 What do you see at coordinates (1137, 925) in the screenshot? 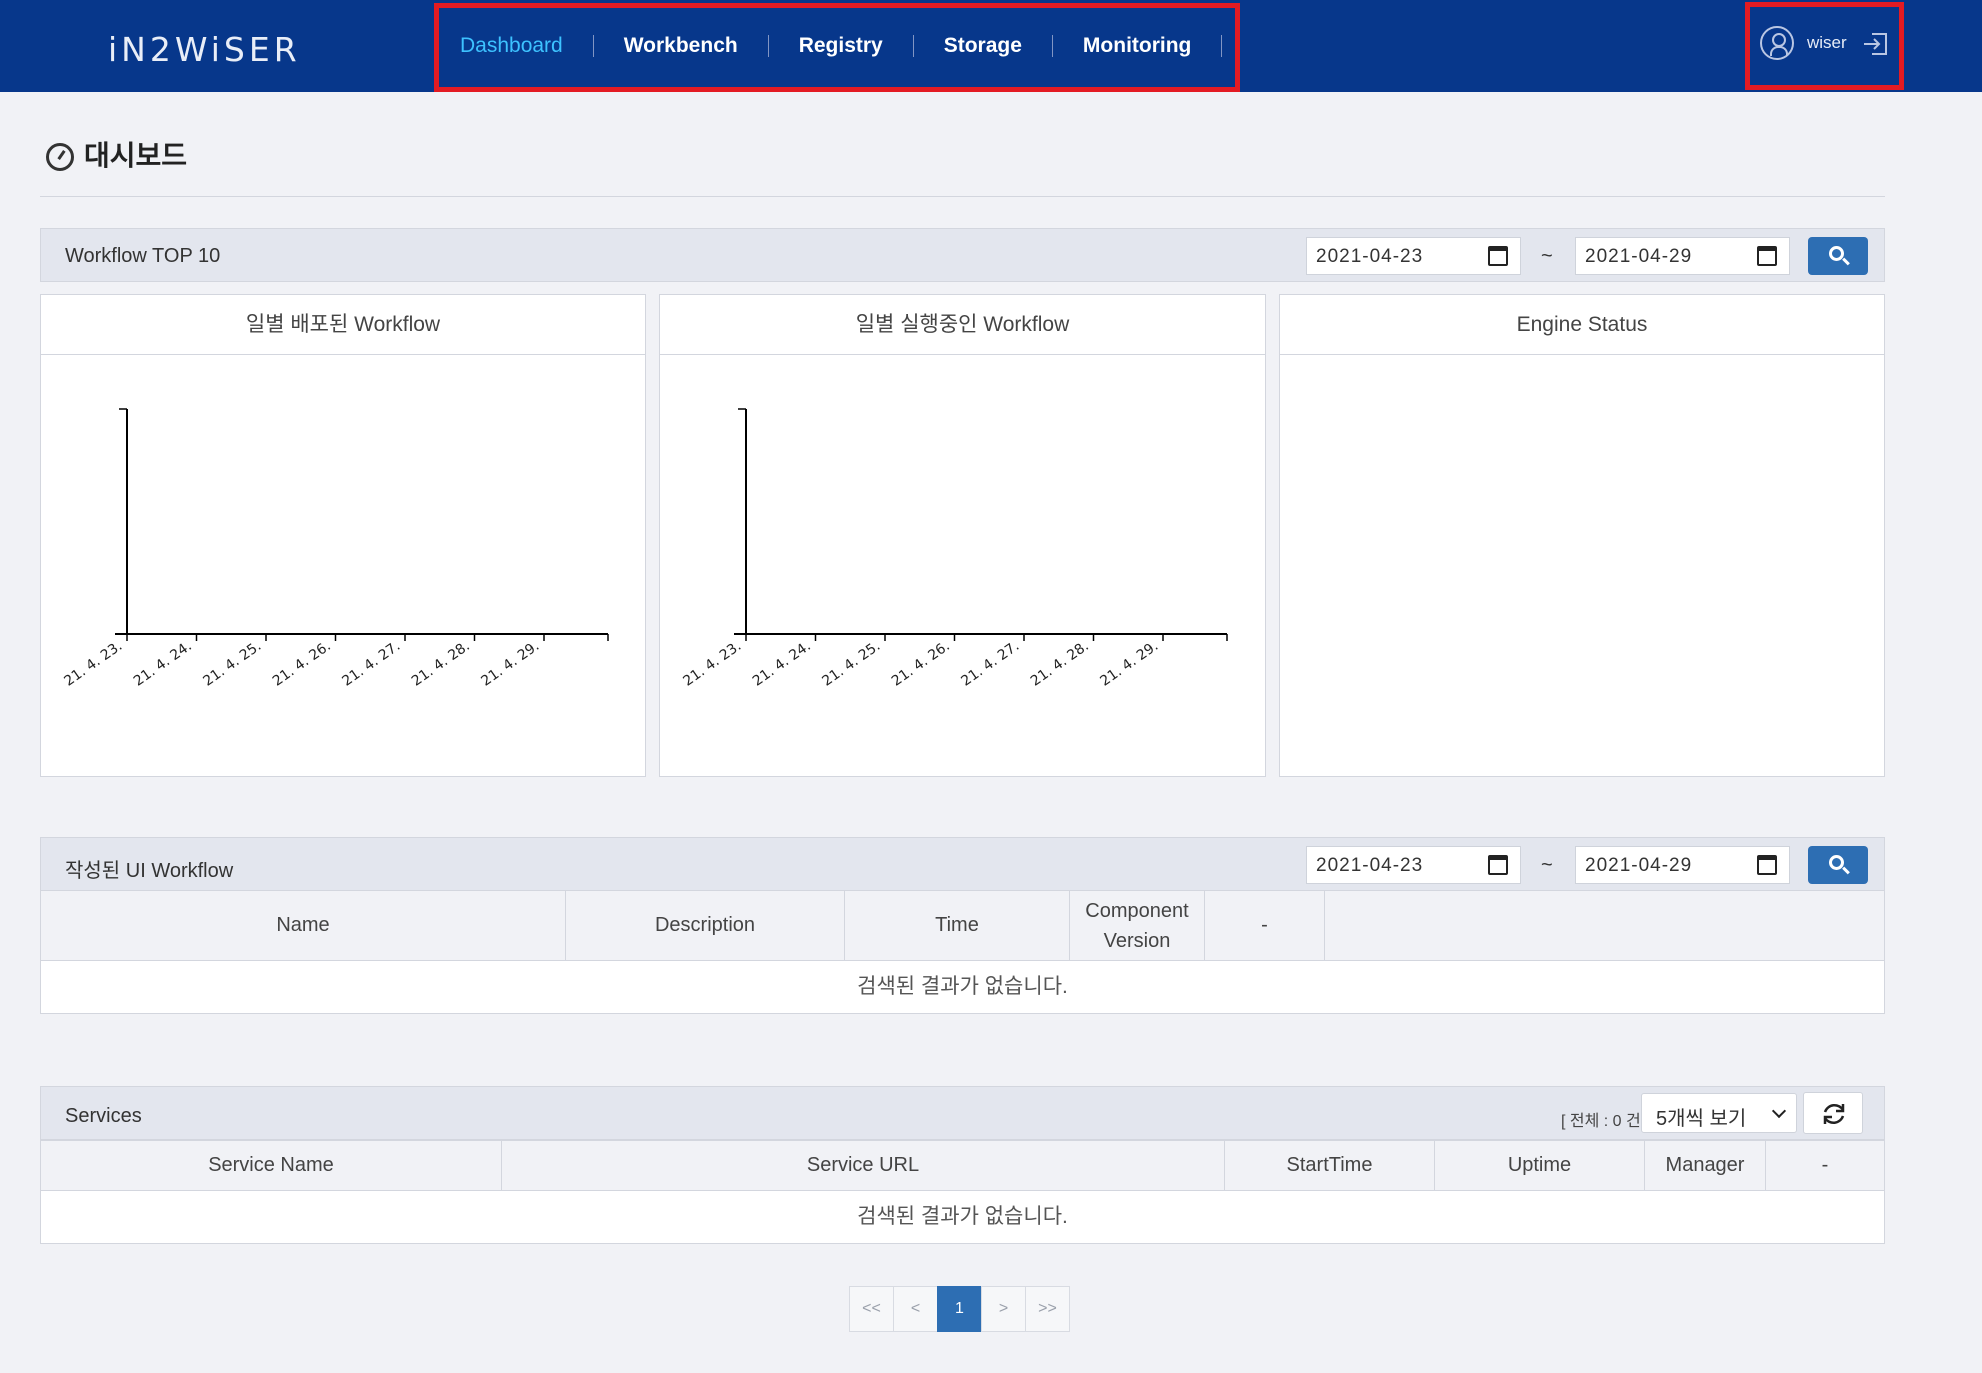
I see `column-header-component-version: Component Version` at bounding box center [1137, 925].